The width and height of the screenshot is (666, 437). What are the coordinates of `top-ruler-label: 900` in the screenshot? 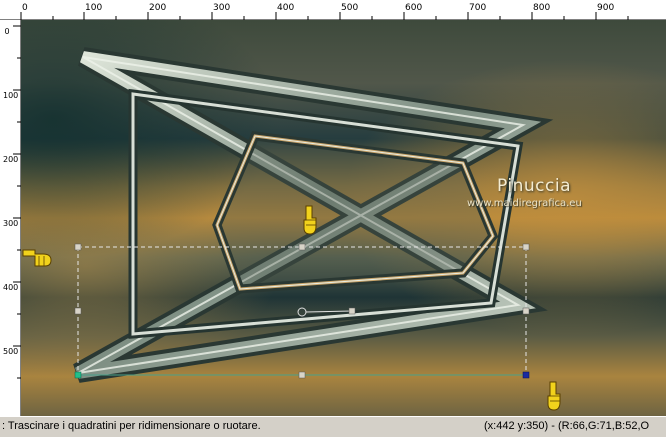 It's located at (606, 8).